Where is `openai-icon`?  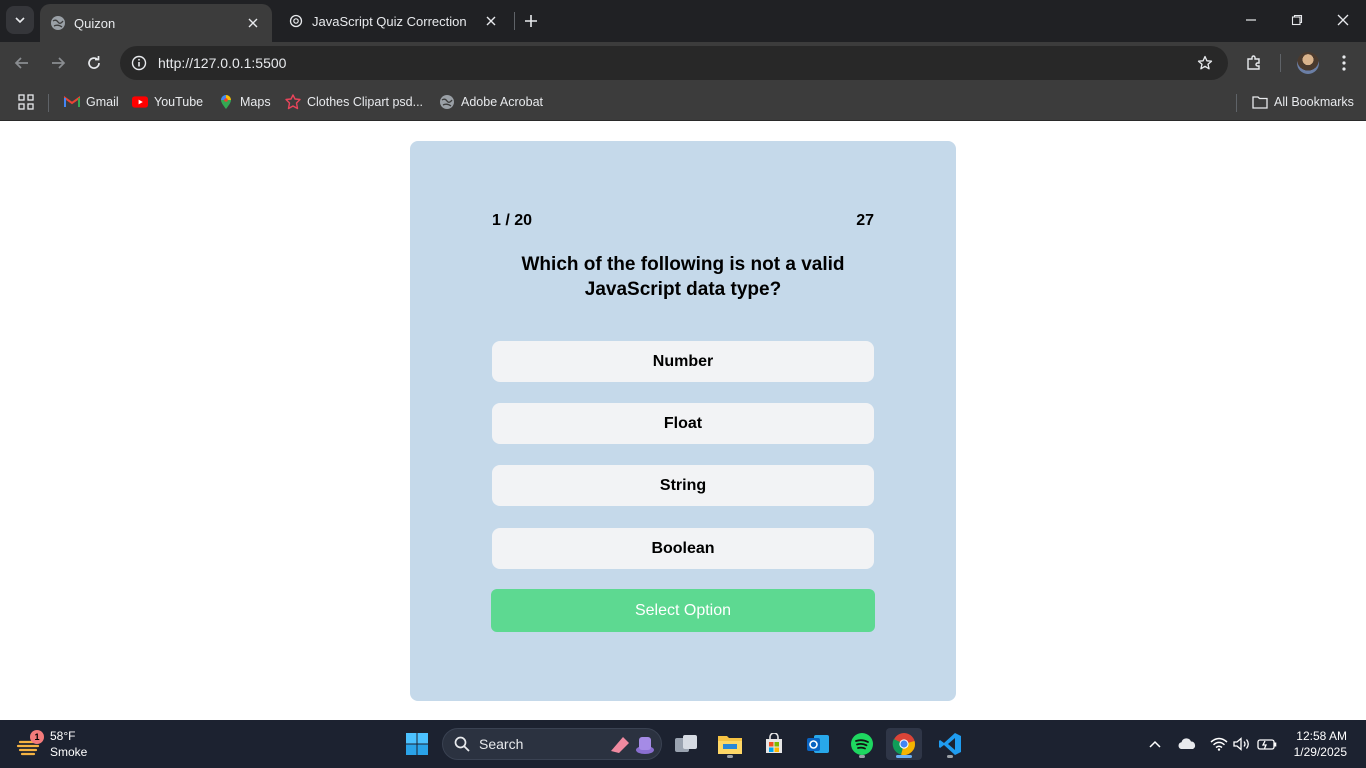
openai-icon is located at coordinates (296, 21).